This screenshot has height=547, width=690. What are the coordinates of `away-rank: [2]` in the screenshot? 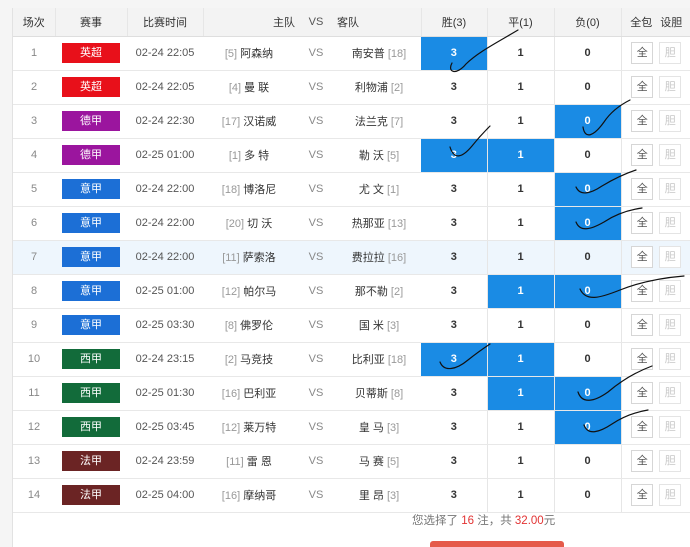 It's located at (397, 292).